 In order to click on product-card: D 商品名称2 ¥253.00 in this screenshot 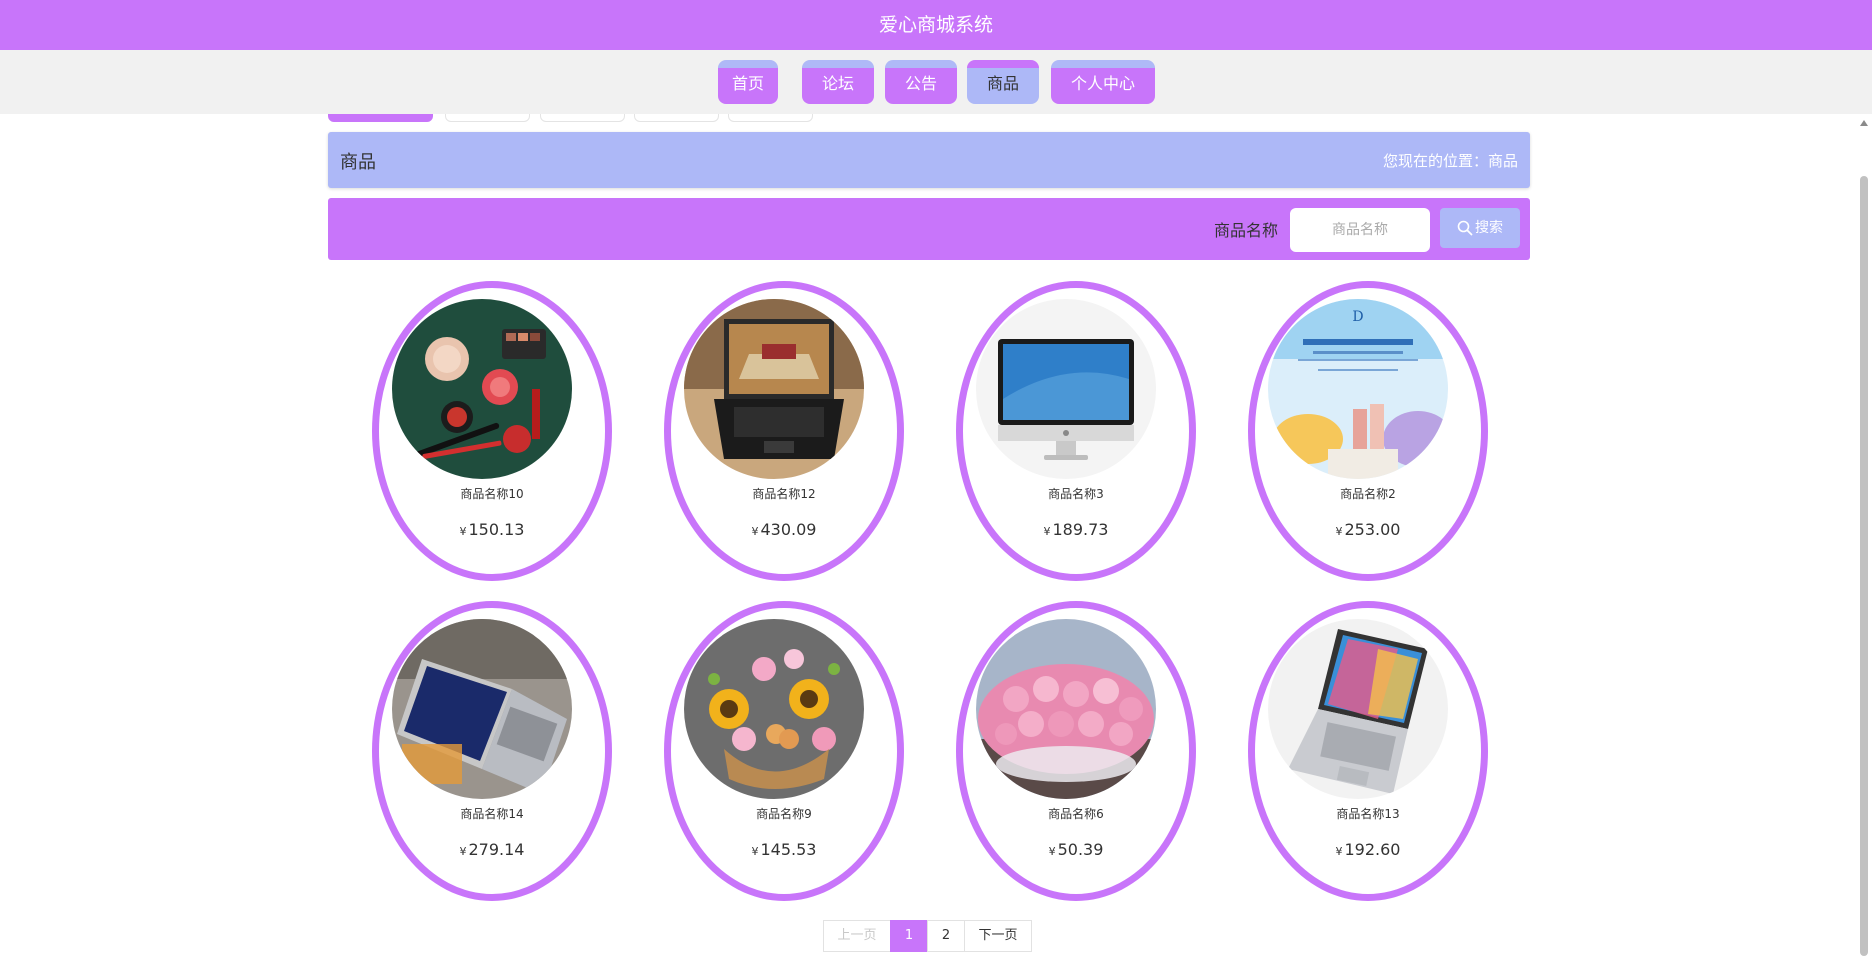, I will do `click(1368, 431)`.